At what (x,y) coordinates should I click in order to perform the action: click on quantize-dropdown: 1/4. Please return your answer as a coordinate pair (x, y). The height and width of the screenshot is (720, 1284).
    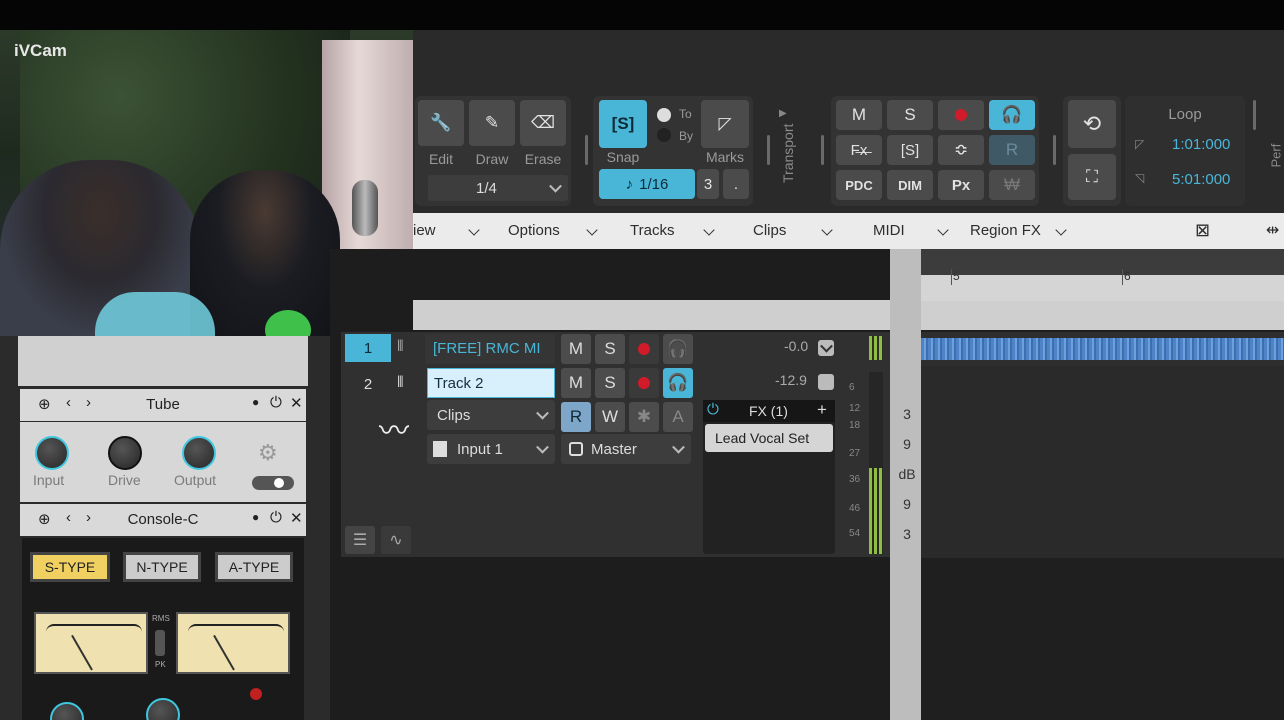
    Looking at the image, I should click on (498, 188).